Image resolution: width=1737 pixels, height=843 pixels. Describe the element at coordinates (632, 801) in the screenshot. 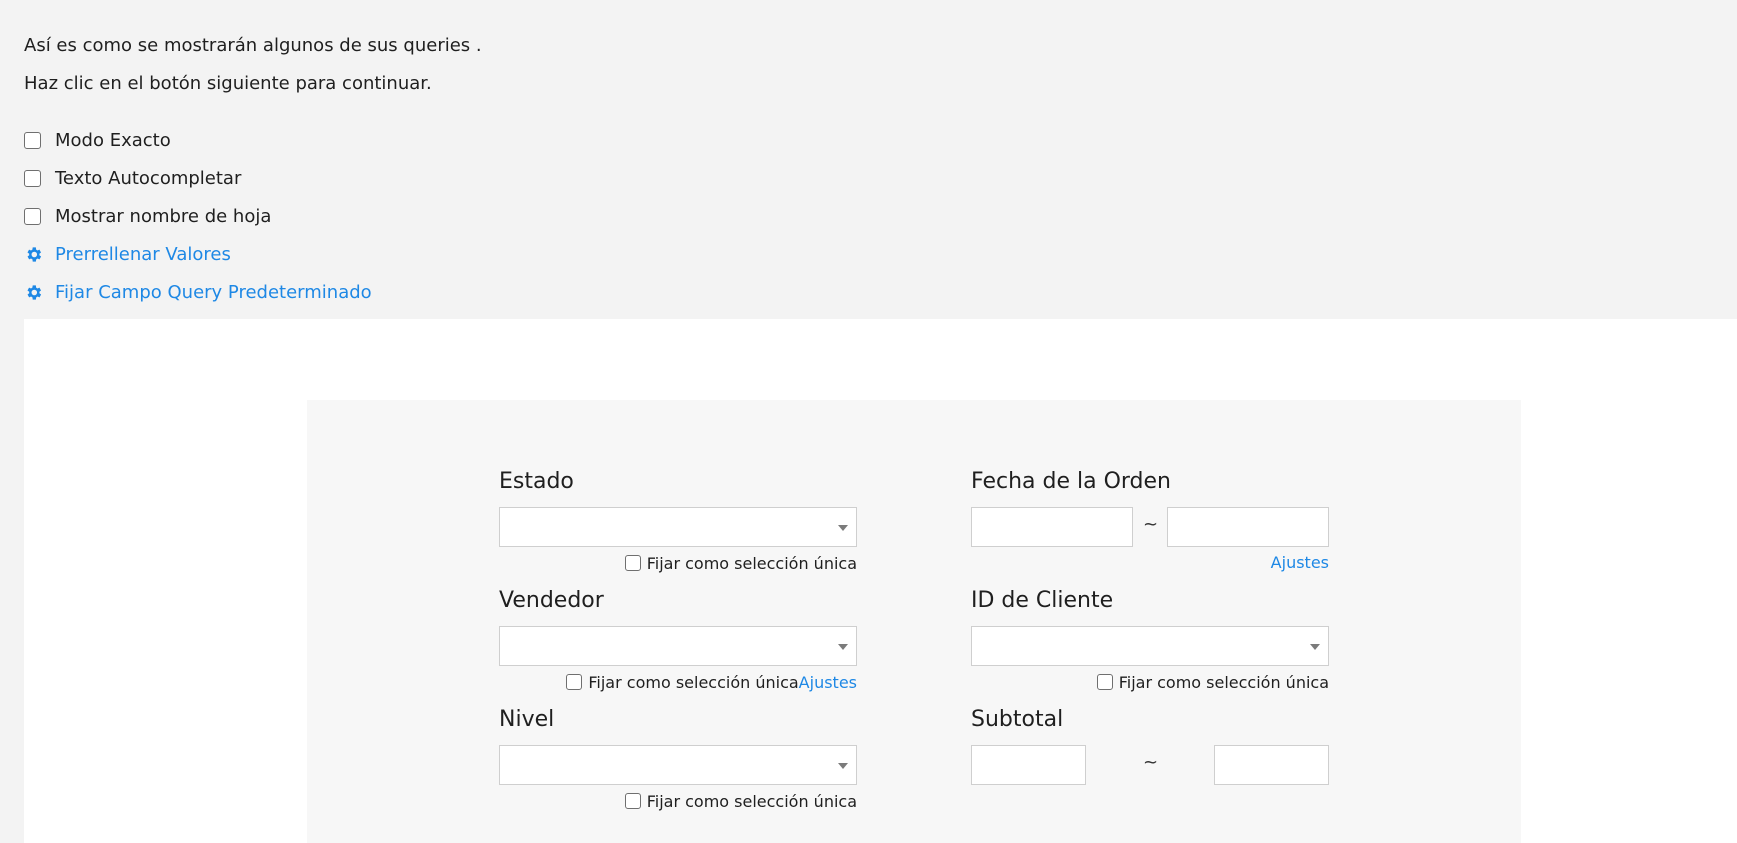

I see `nivel-single-select-checkbox` at that location.